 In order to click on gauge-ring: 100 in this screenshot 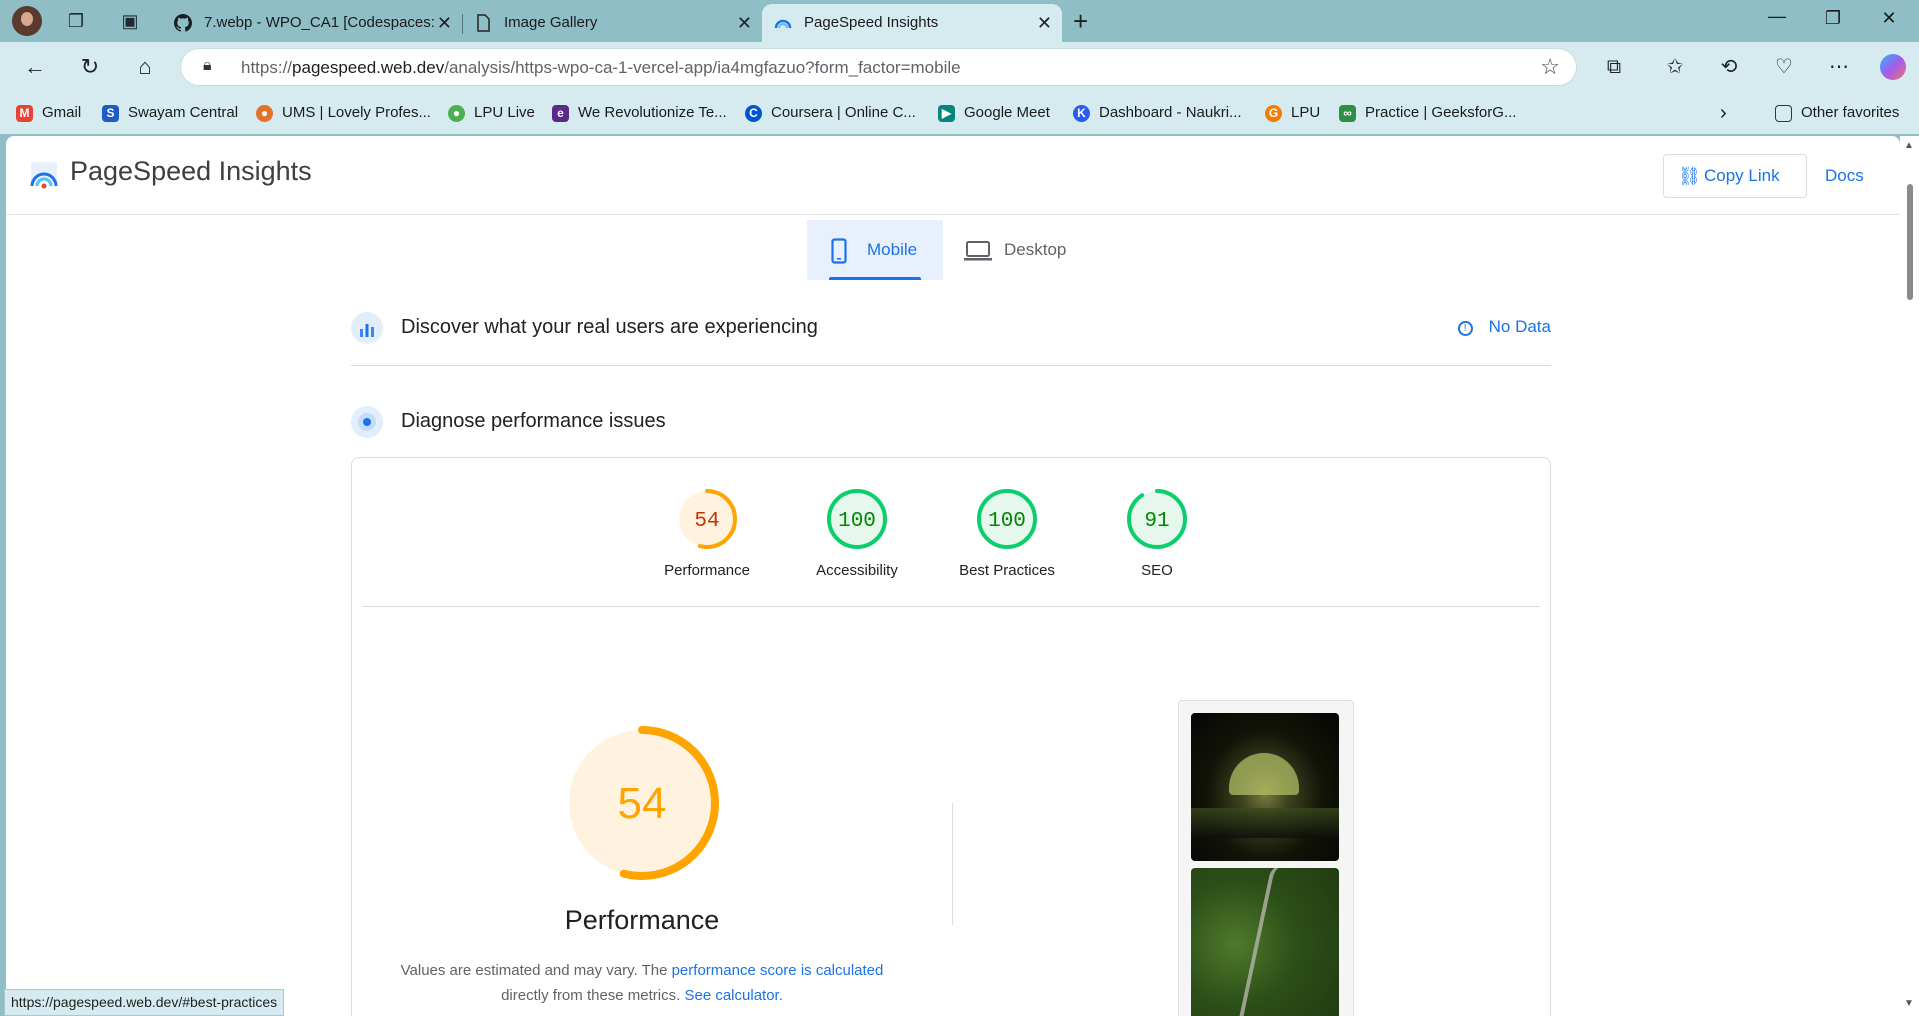, I will do `click(1007, 519)`.